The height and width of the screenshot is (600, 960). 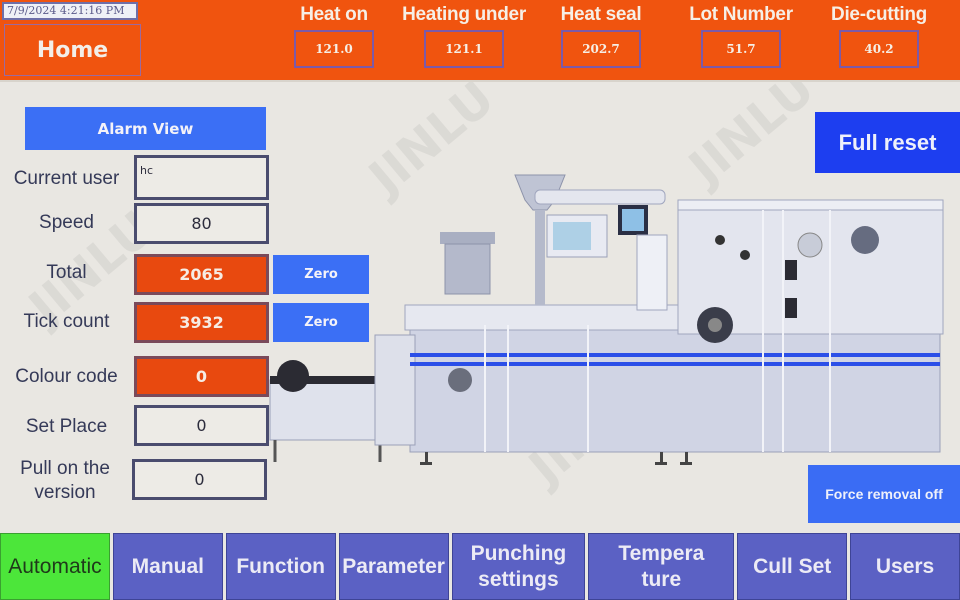 I want to click on machine-feet, so click(x=556, y=458).